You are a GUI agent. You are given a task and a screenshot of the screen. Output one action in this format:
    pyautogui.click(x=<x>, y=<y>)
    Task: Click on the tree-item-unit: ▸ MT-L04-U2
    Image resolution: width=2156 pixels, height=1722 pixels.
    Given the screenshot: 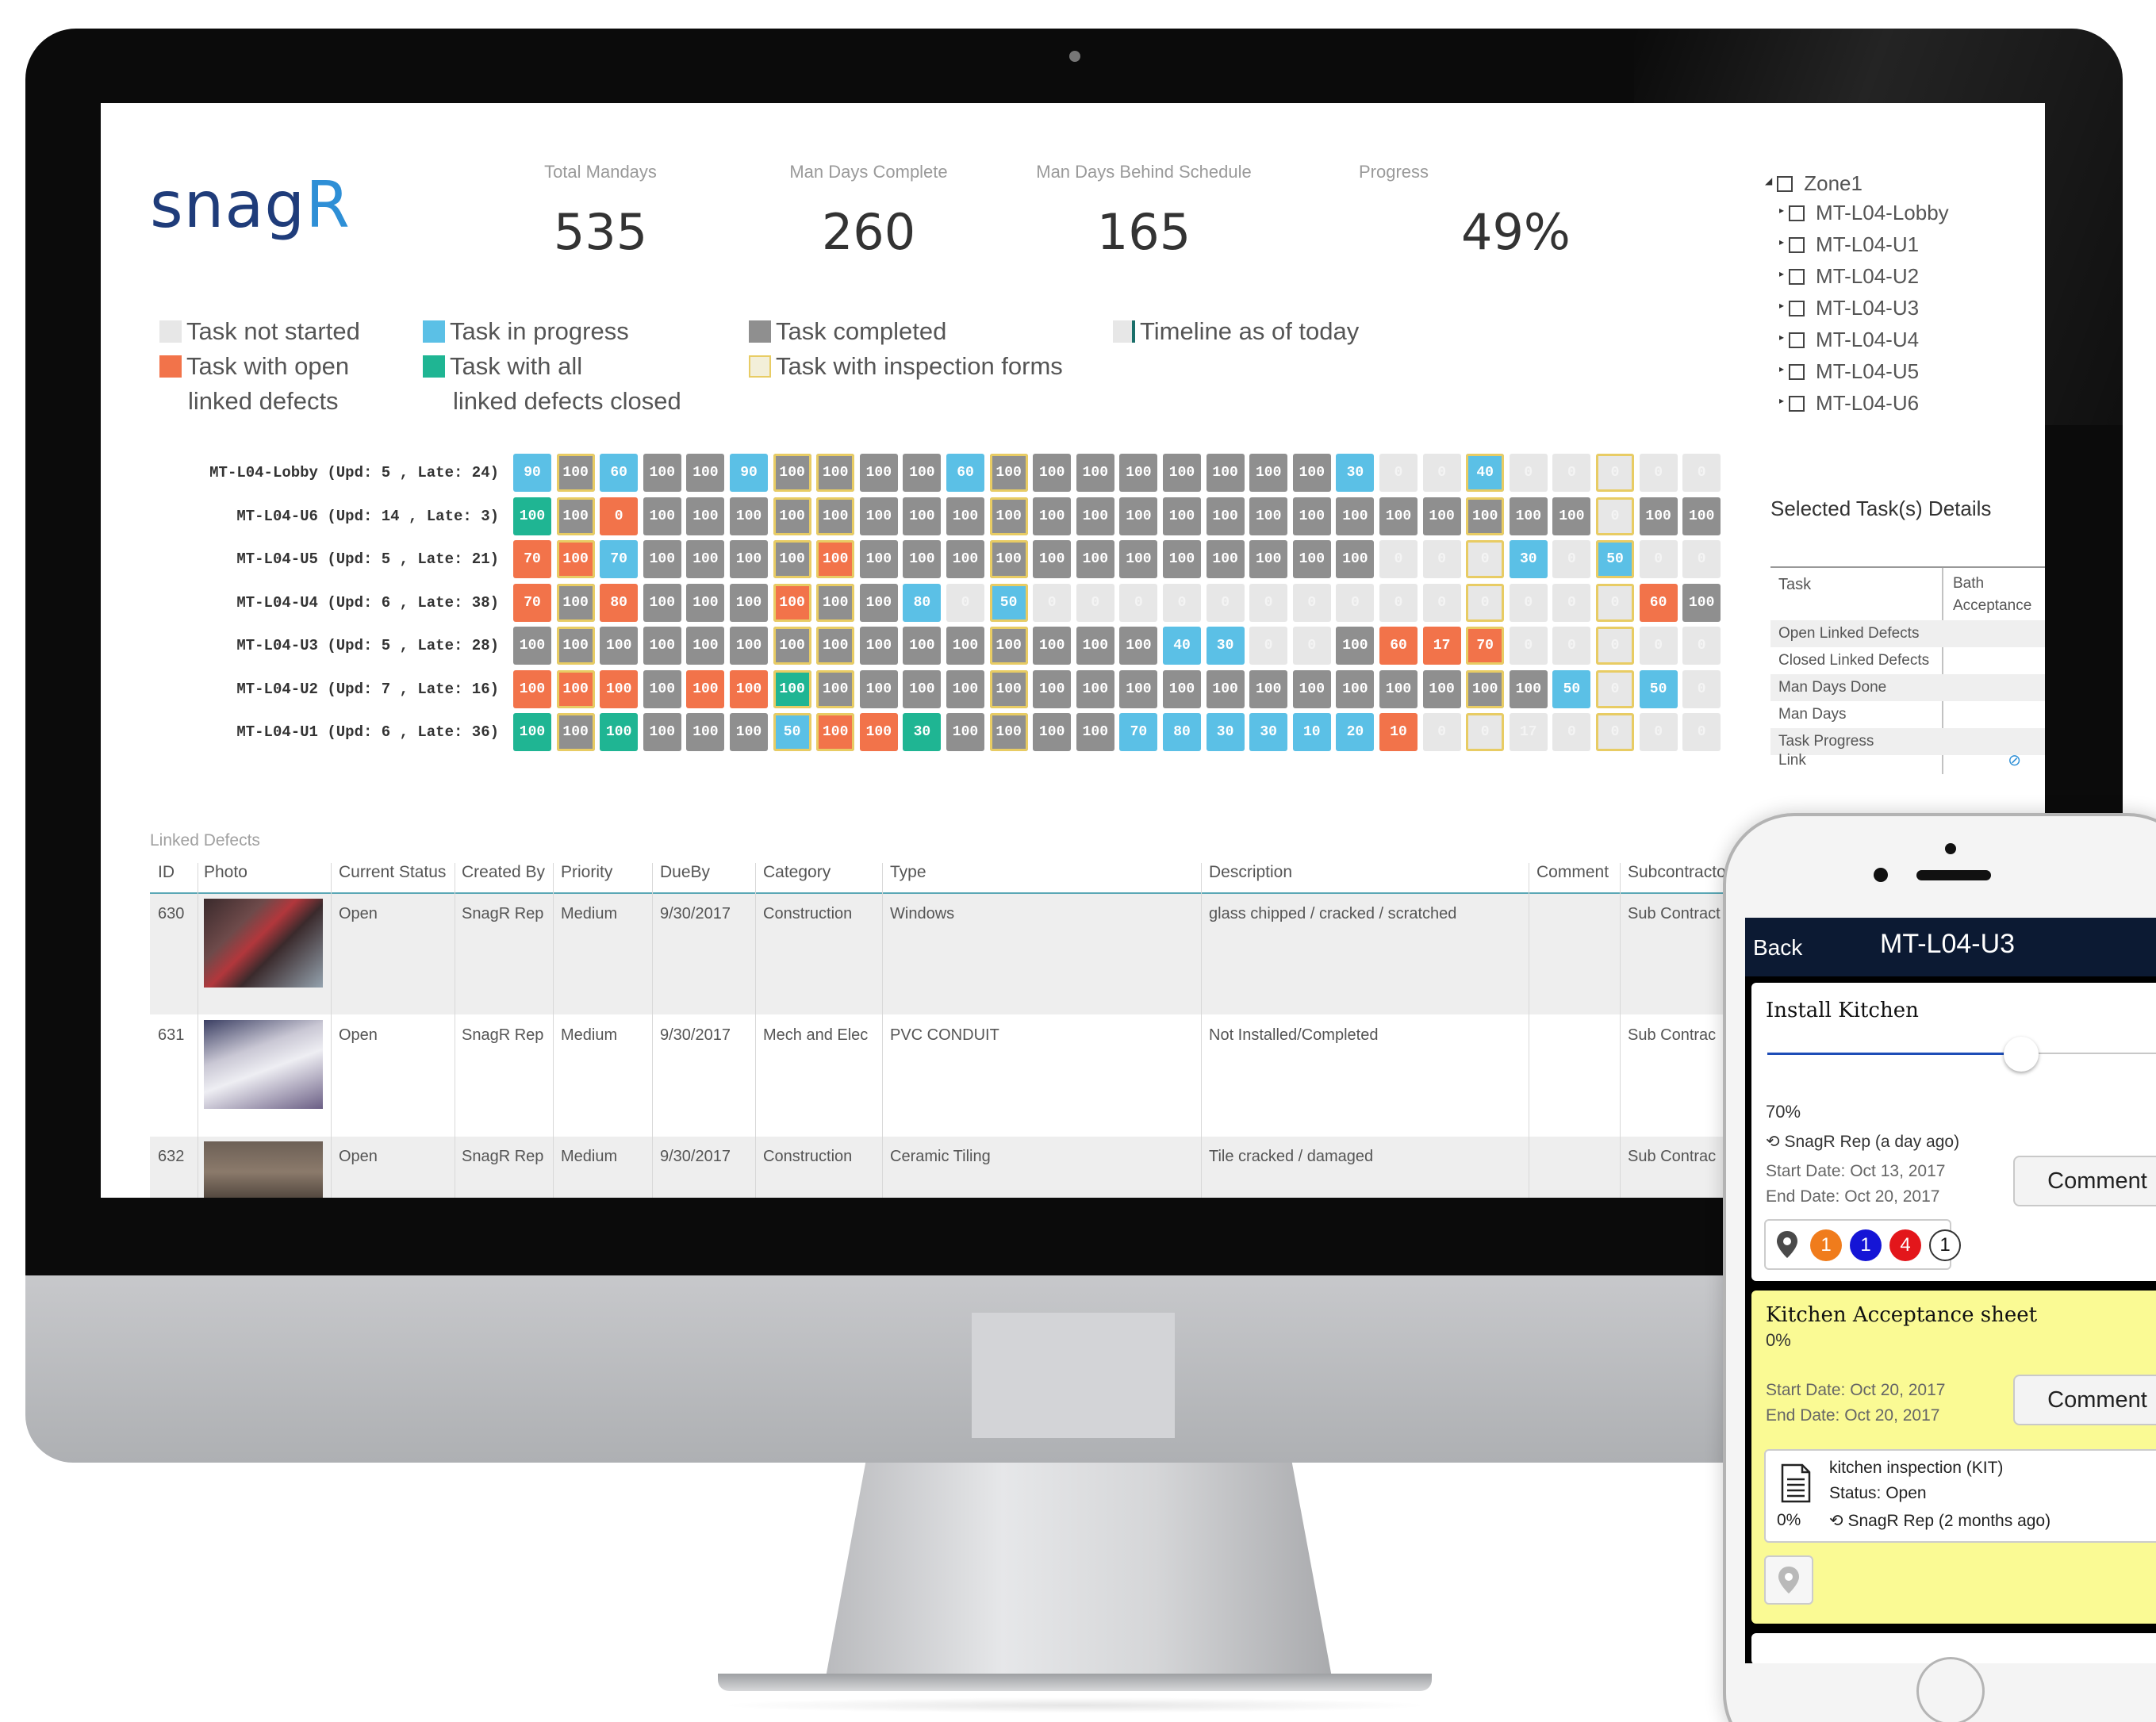 What is the action you would take?
    pyautogui.click(x=1849, y=274)
    